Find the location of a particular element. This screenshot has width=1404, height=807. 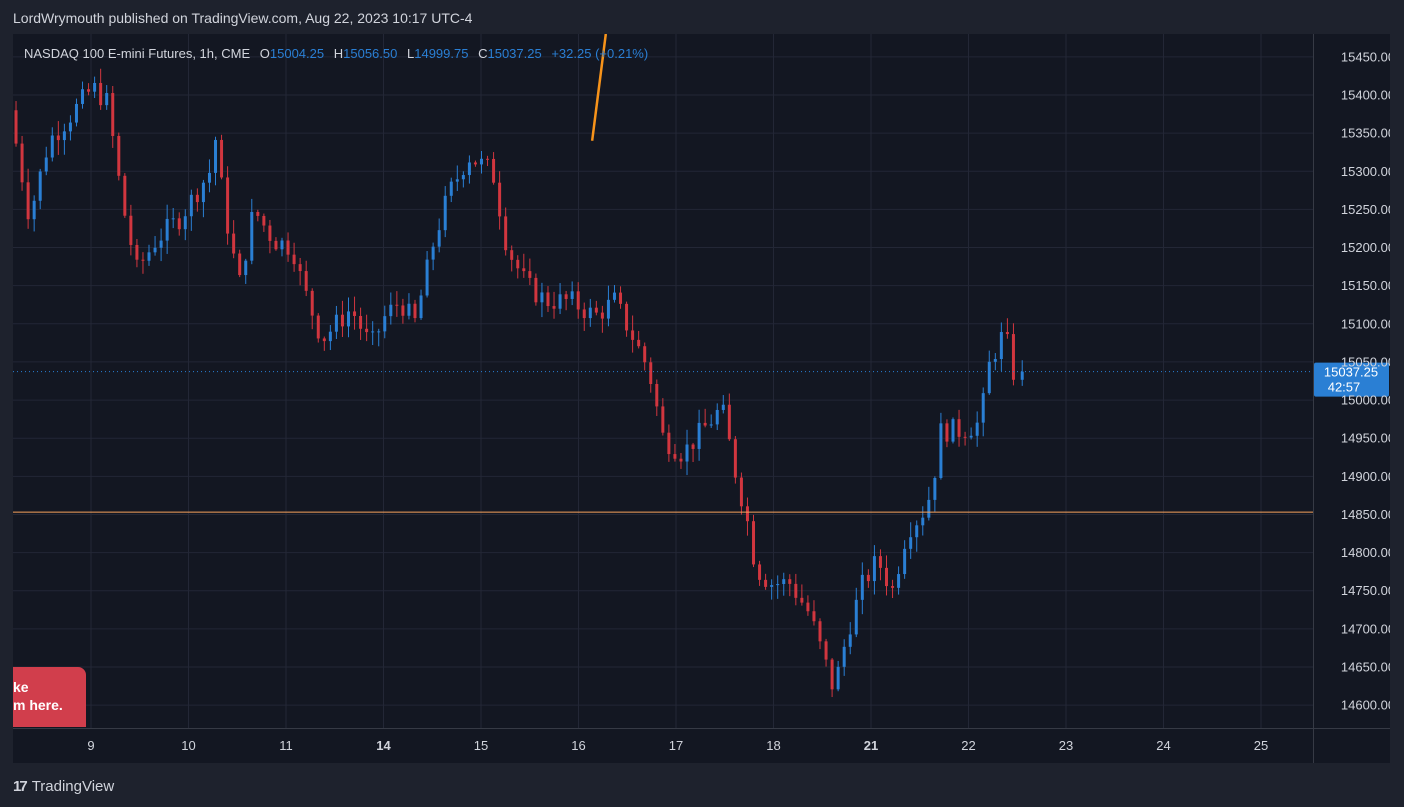

tradingview-logo-icon: 17 is located at coordinates (20, 786).